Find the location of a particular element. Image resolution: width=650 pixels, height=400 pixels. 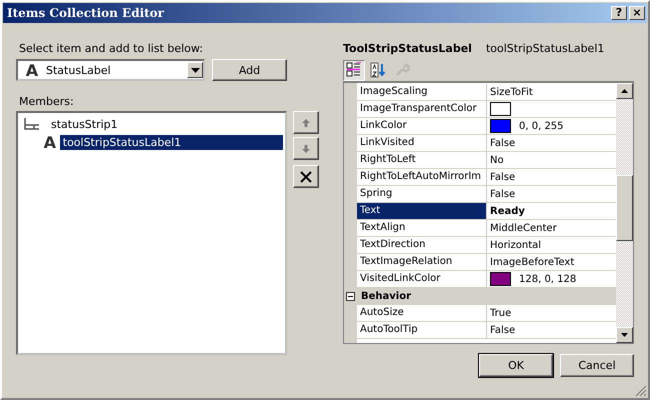

property-name: TextImageRelation is located at coordinates (422, 262).